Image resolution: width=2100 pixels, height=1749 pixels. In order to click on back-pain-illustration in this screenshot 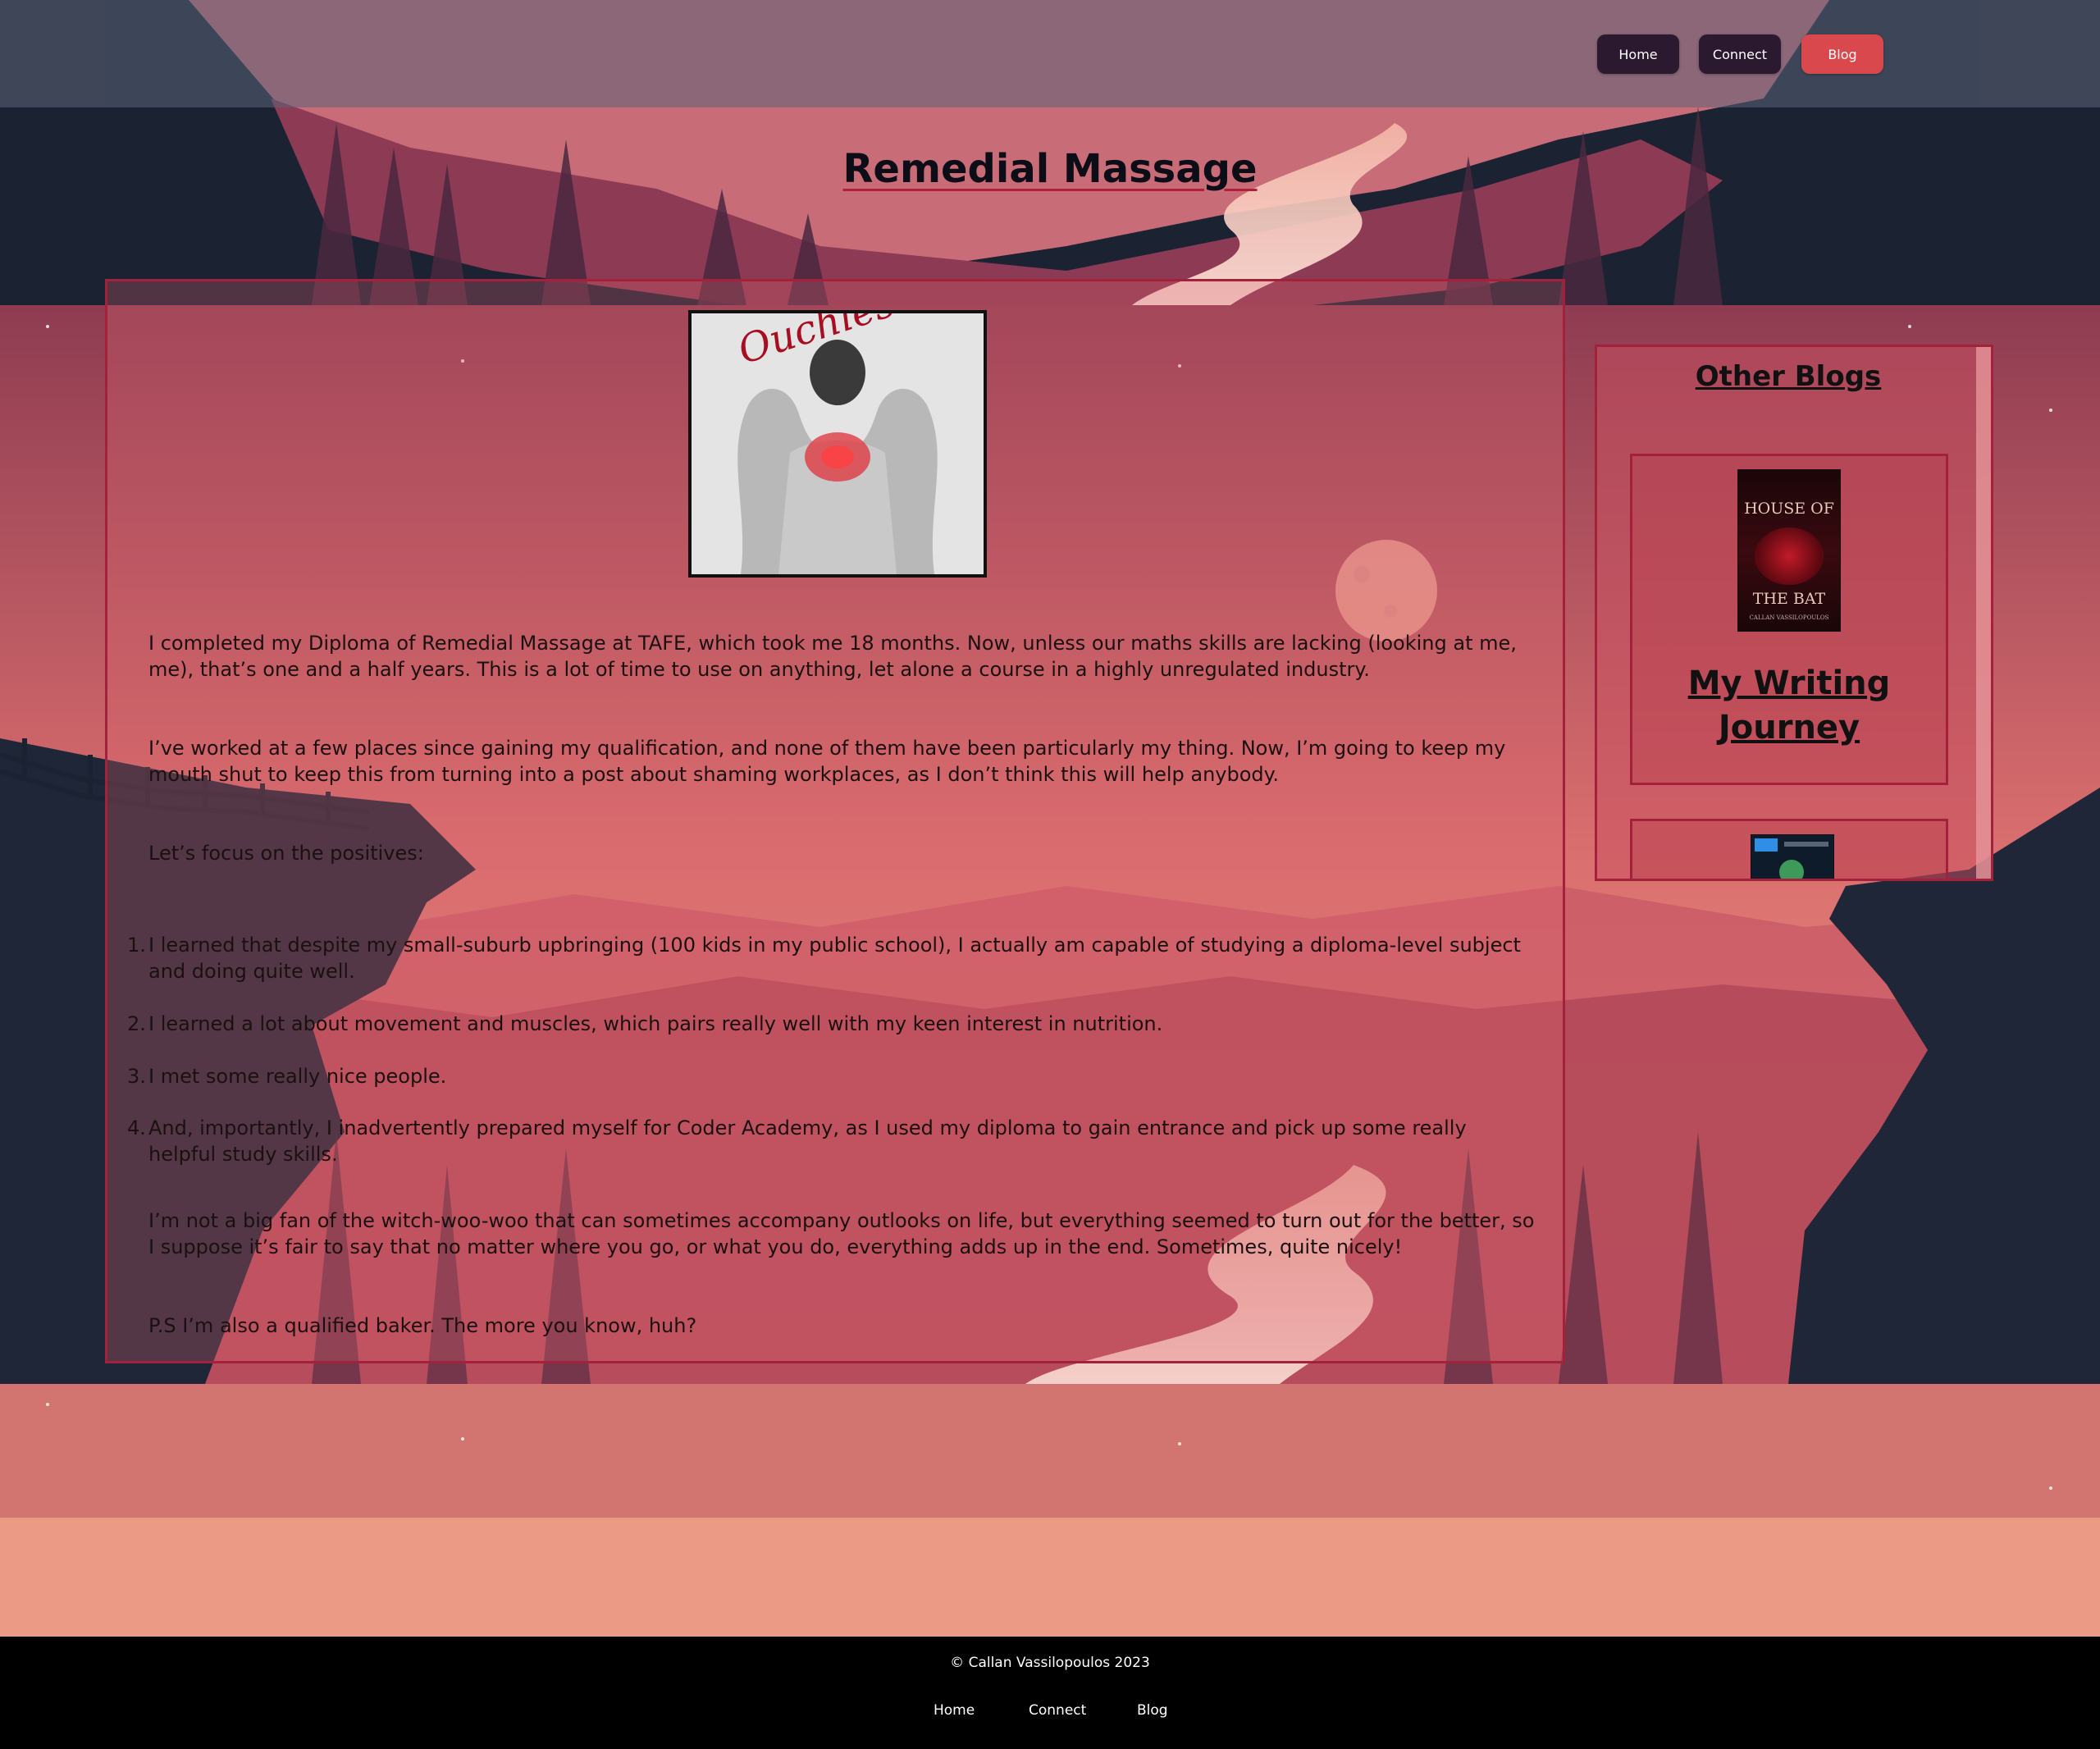, I will do `click(838, 443)`.